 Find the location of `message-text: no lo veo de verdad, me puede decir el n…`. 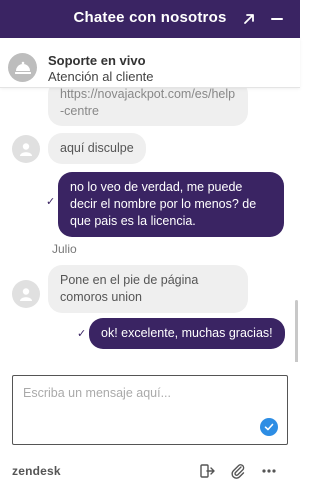

message-text: no lo veo de verdad, me puede decir el n… is located at coordinates (163, 204).